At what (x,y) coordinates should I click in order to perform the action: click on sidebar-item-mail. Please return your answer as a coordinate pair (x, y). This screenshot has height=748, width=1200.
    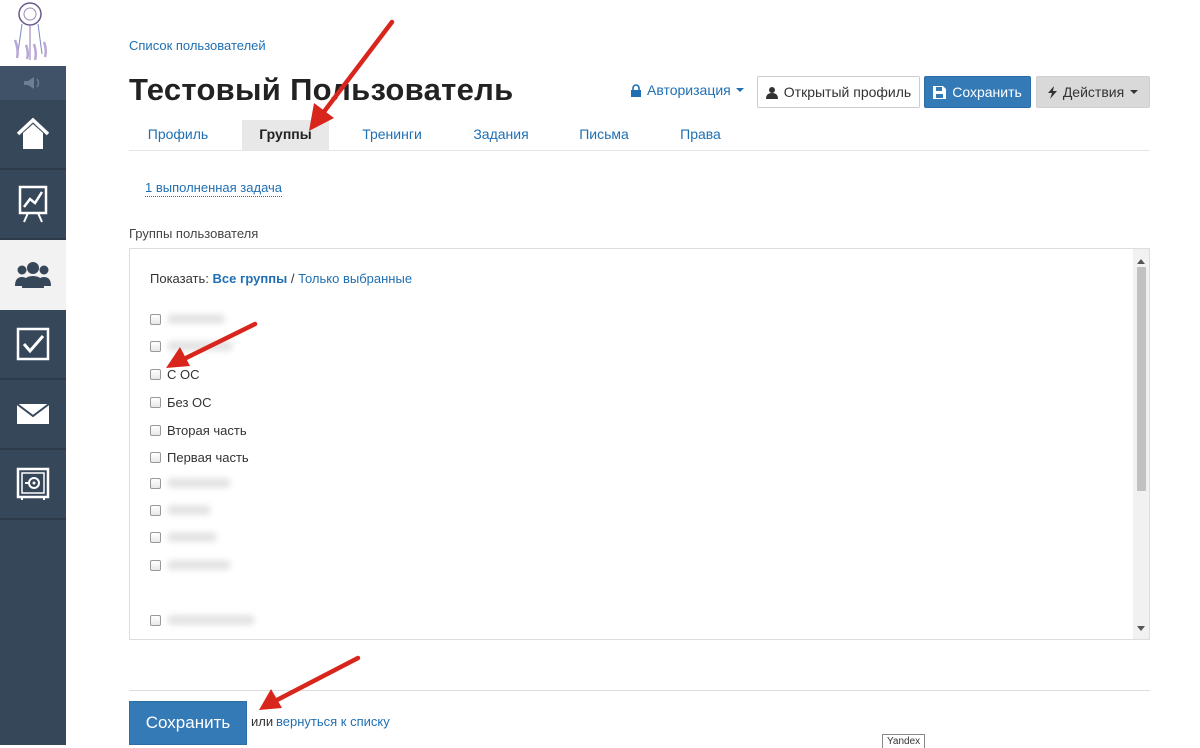
    Looking at the image, I should click on (33, 415).